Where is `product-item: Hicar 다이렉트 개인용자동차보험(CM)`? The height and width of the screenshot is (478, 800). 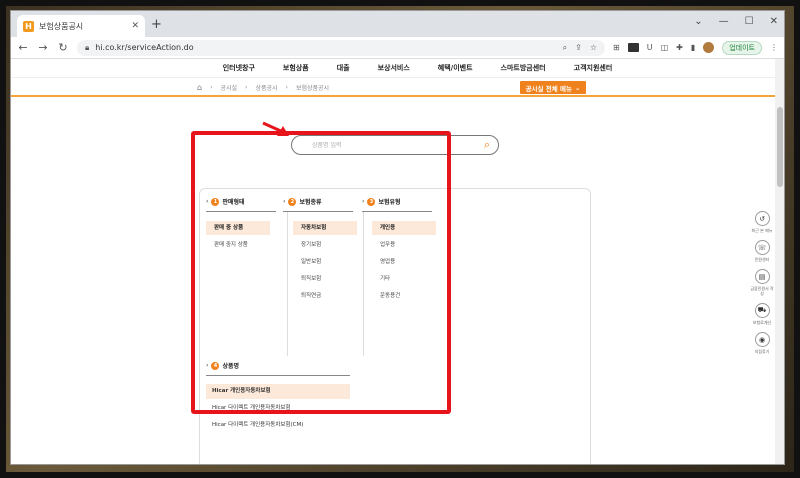
product-item: Hicar 다이렉트 개인용자동차보험(CM) is located at coordinates (278, 425).